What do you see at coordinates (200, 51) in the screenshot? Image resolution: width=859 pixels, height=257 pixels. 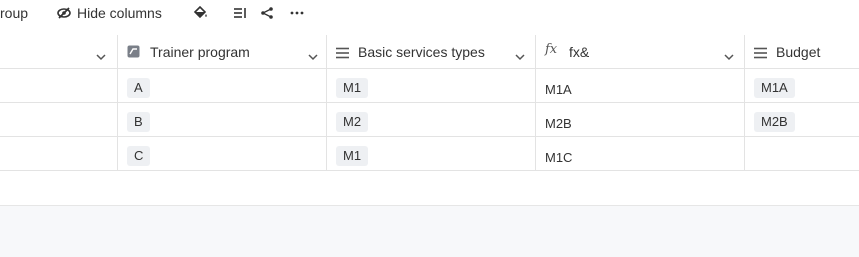 I see `column-label-trainer-program: Trainer program` at bounding box center [200, 51].